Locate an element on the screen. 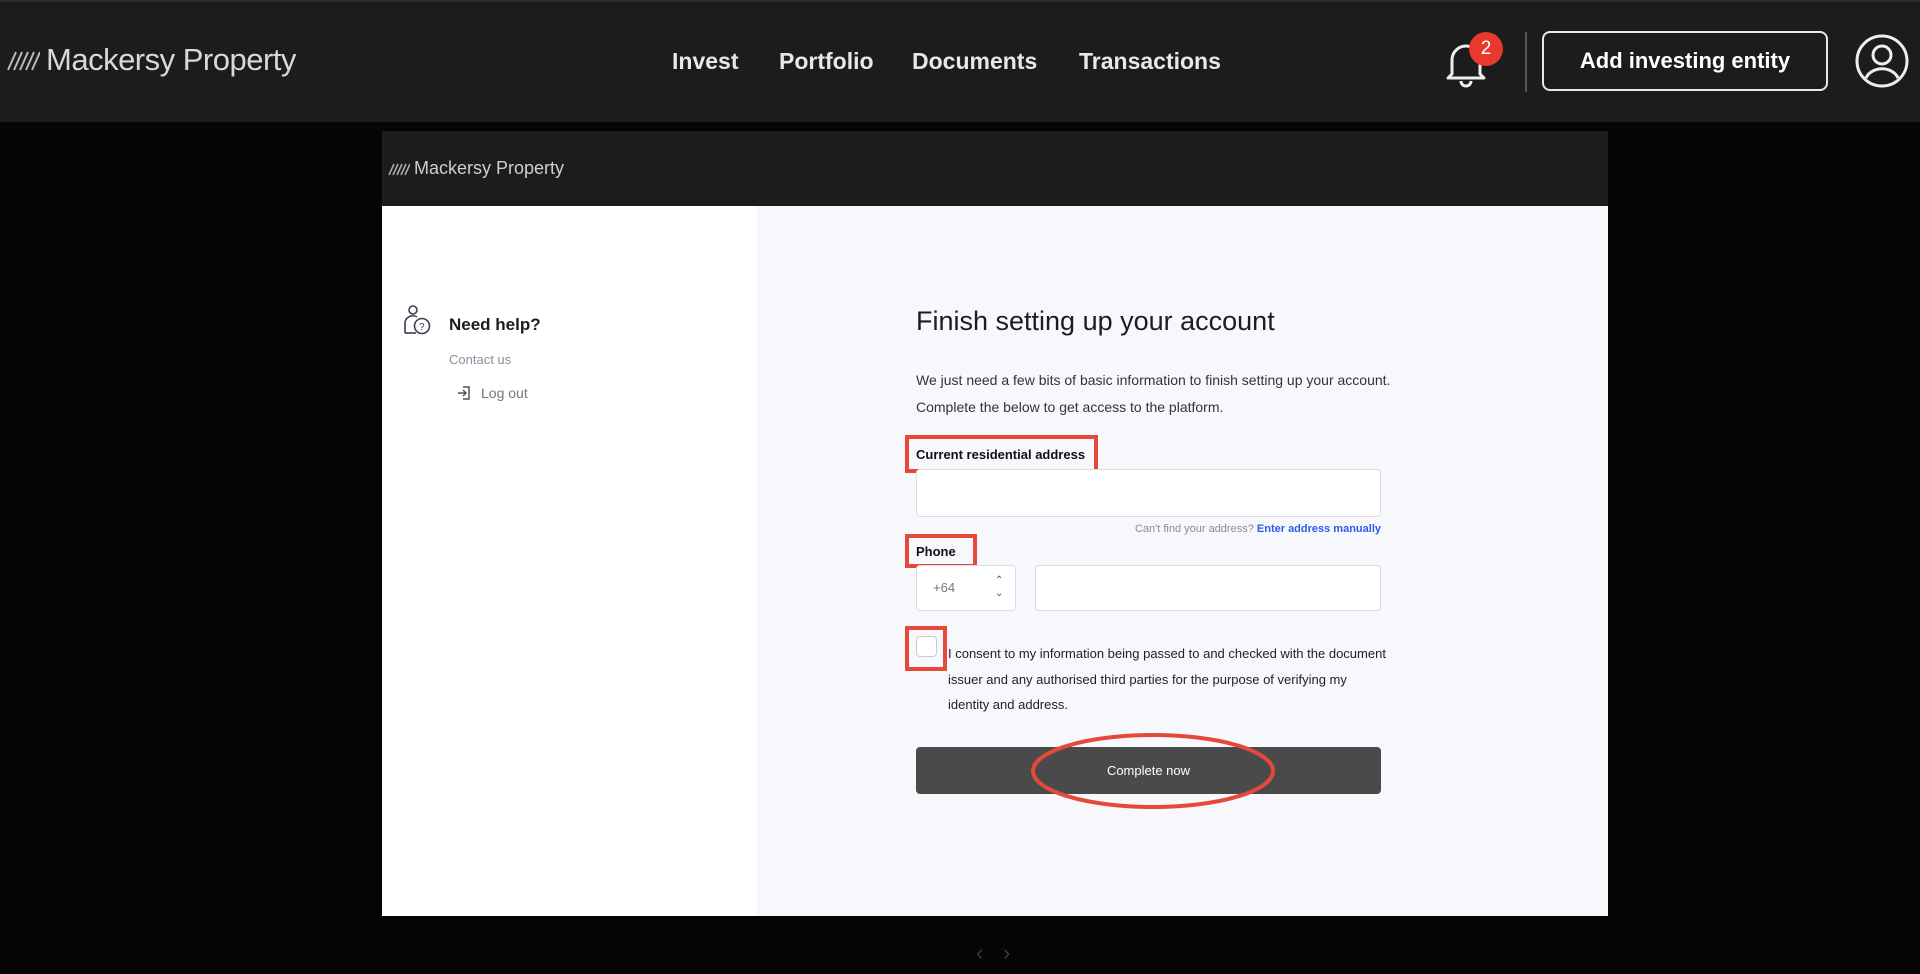 This screenshot has width=1920, height=974. embedded-logo: Mackersy Property is located at coordinates (476, 168).